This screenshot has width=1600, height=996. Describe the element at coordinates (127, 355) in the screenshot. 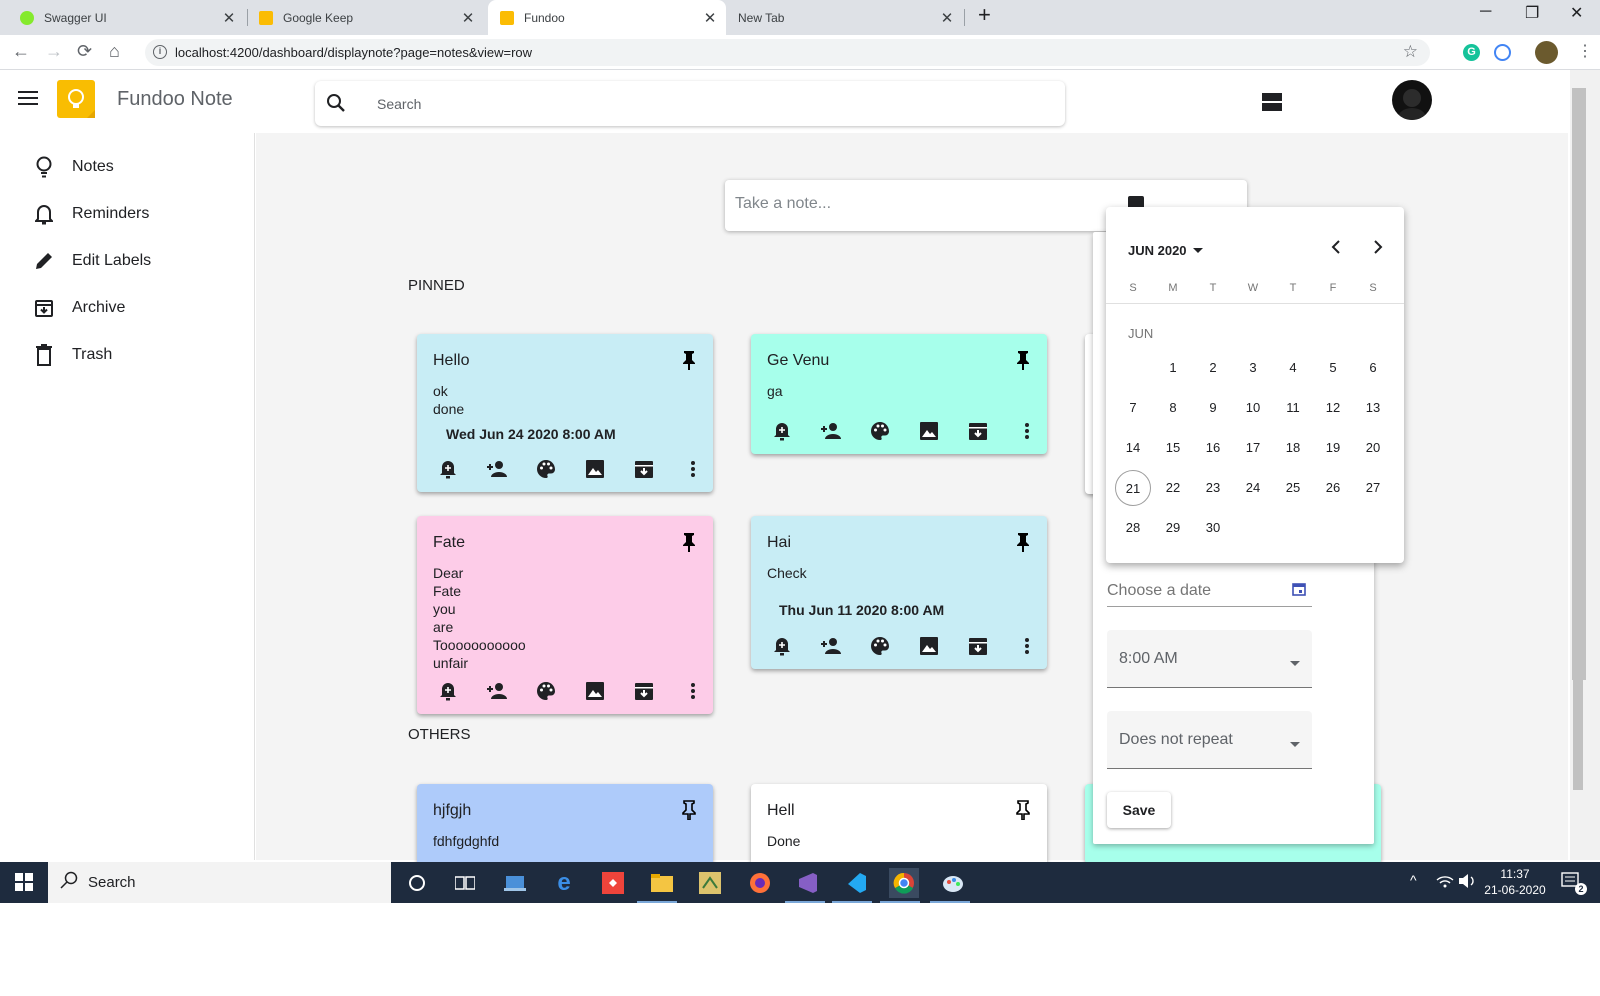

I see `sidebar-item-trash: Trash` at that location.